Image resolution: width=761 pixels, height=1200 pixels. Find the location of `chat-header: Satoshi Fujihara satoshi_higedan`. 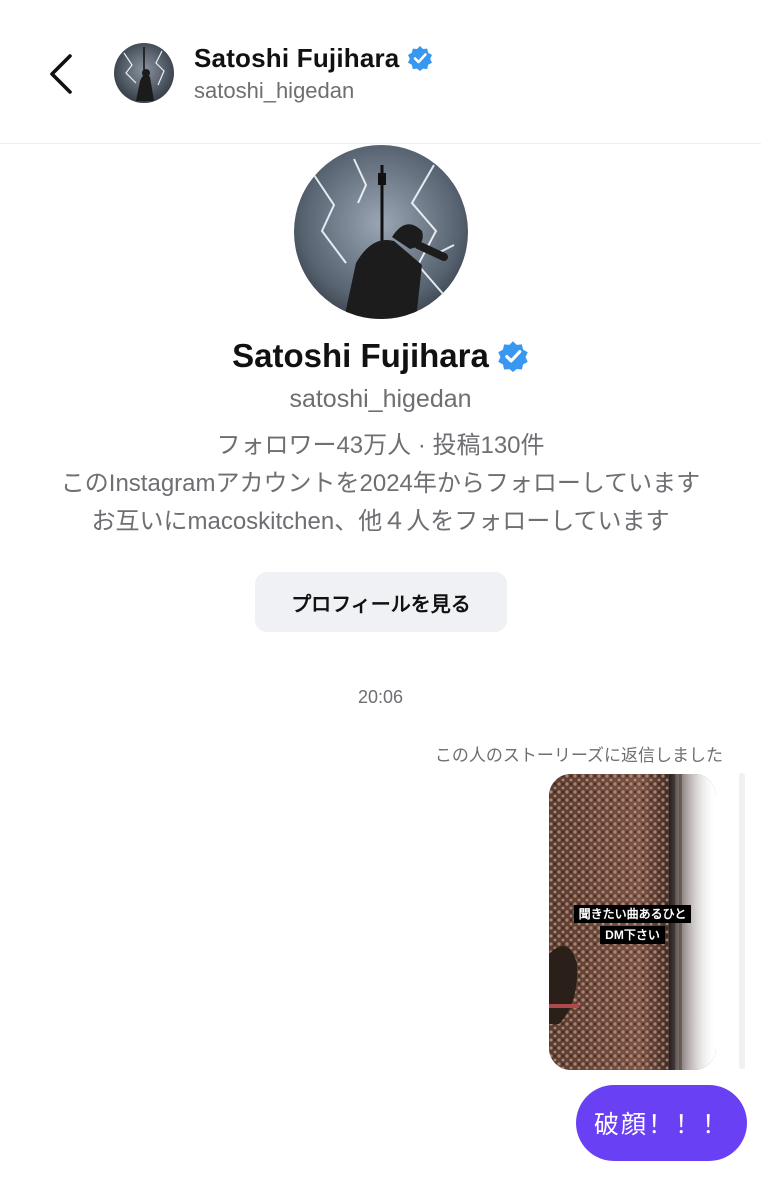

chat-header: Satoshi Fujihara satoshi_higedan is located at coordinates (380, 72).